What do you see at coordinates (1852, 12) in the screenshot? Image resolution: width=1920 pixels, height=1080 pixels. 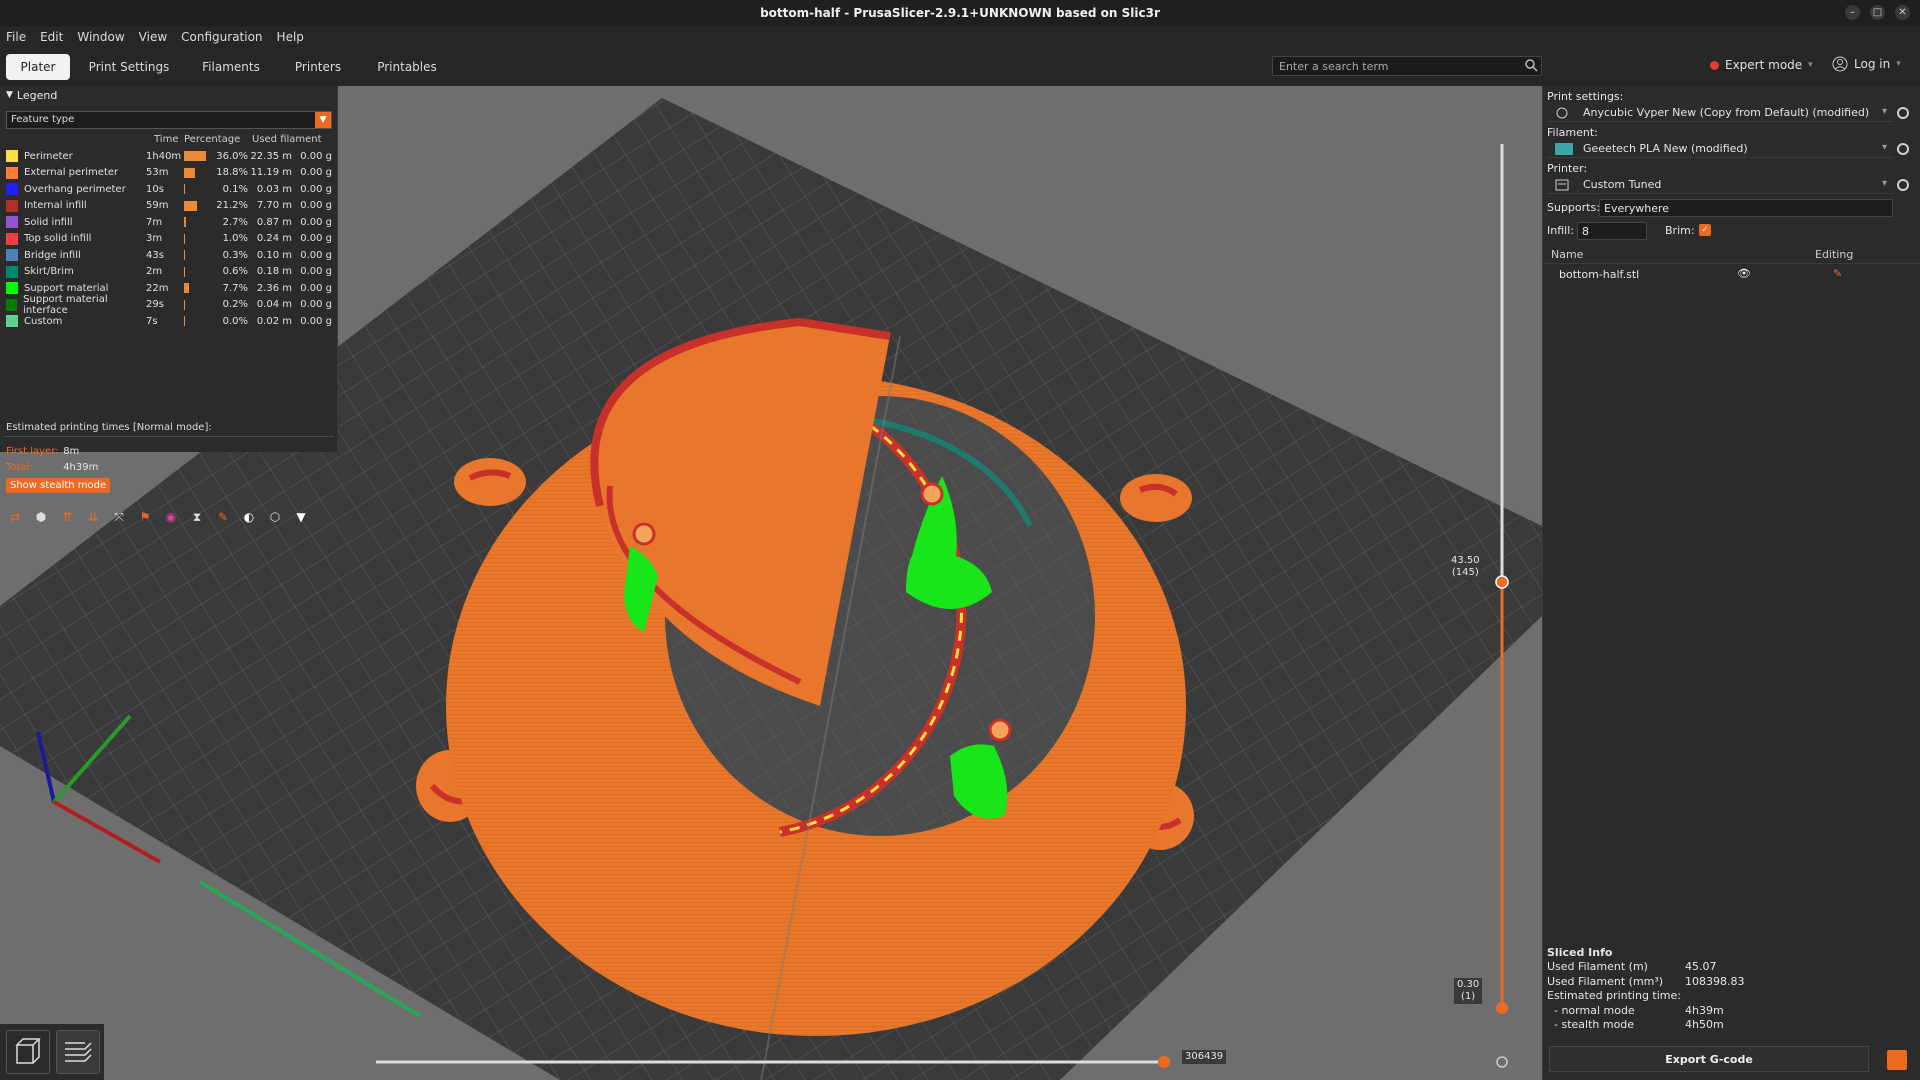 I see `minimize-button: –` at bounding box center [1852, 12].